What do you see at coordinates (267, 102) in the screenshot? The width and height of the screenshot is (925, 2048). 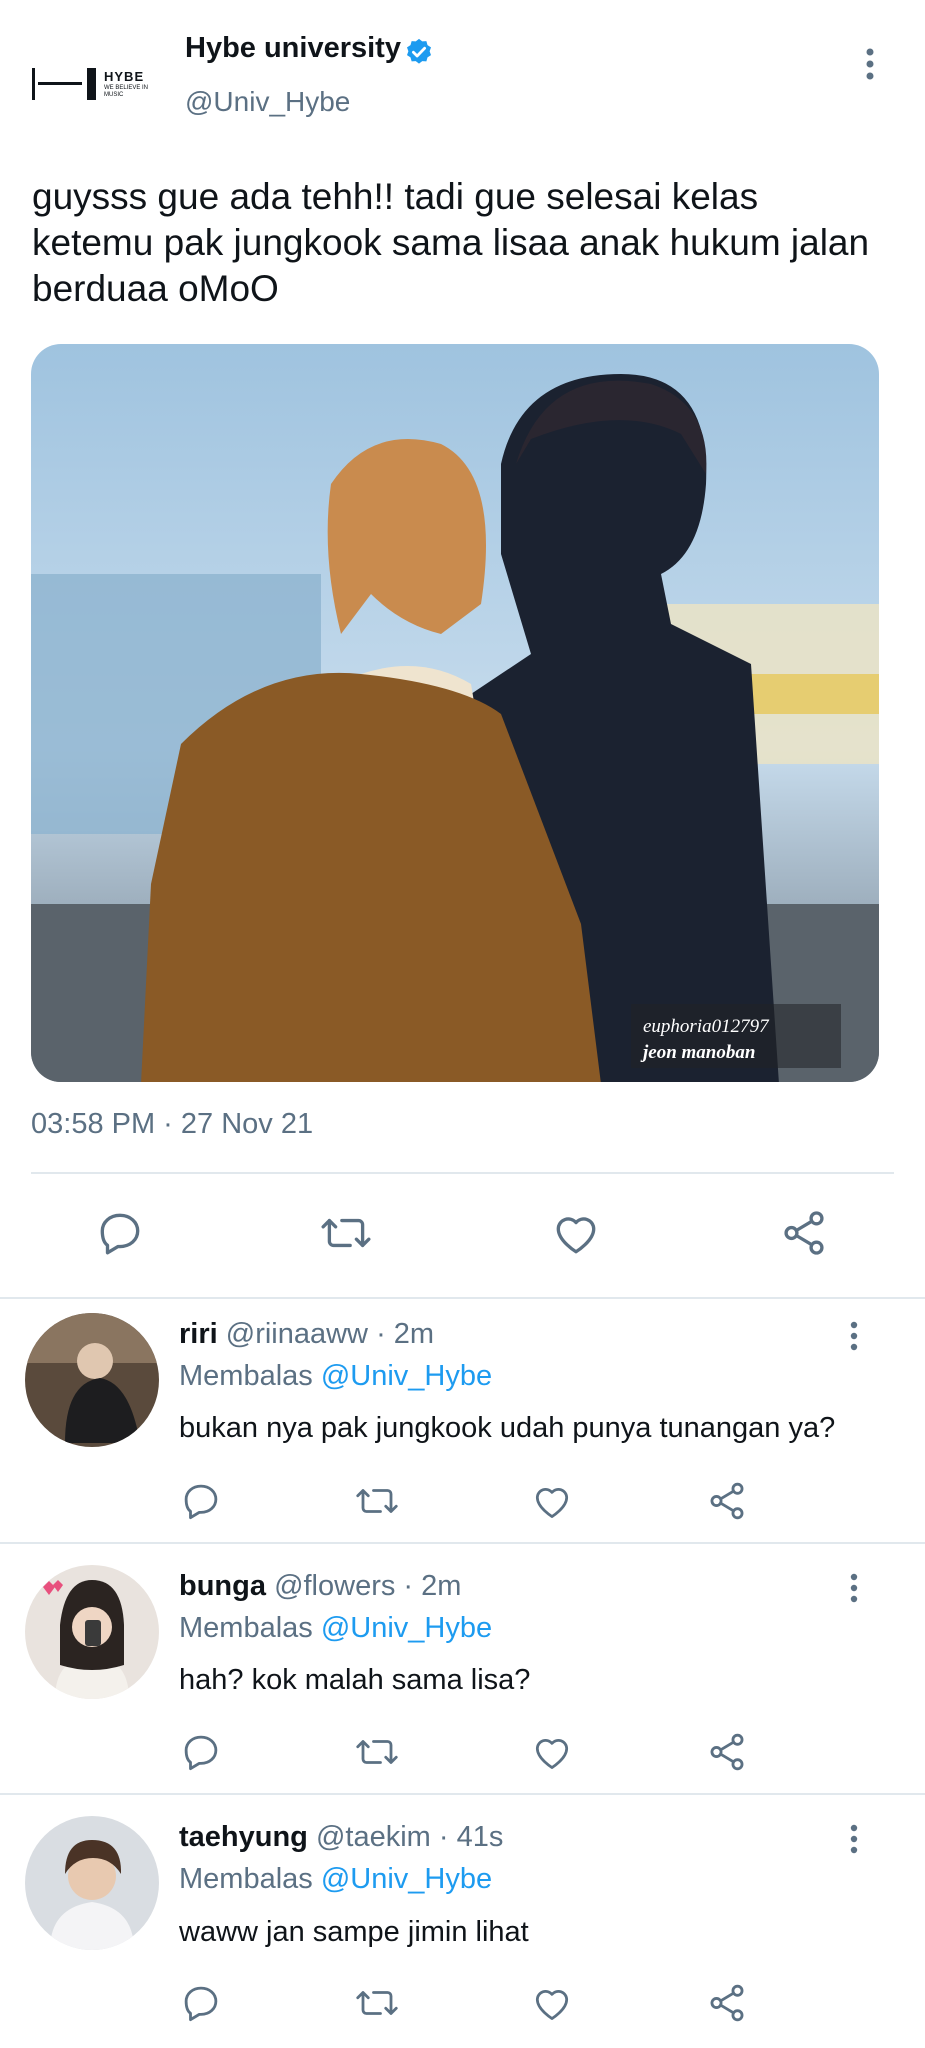 I see `author-handle: @Univ_Hybe` at bounding box center [267, 102].